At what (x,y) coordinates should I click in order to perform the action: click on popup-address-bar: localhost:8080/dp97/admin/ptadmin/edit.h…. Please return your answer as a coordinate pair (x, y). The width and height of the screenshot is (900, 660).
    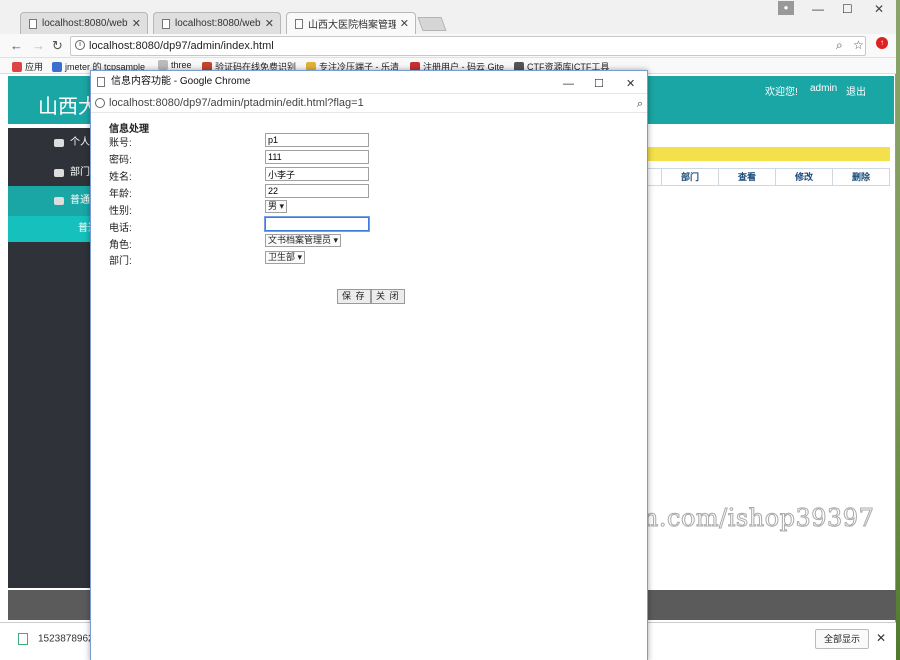
    Looking at the image, I should click on (369, 103).